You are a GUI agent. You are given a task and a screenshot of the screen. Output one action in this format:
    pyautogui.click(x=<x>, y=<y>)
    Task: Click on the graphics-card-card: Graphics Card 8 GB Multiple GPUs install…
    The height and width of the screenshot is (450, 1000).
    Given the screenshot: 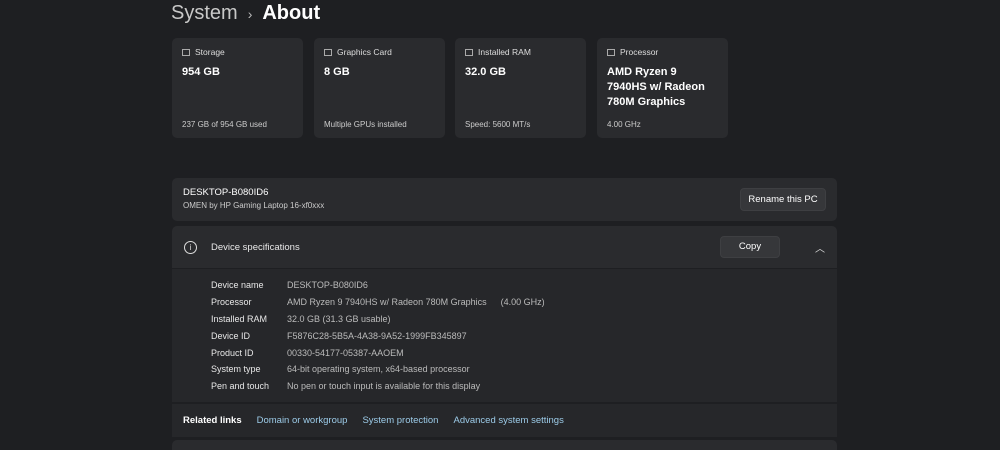 What is the action you would take?
    pyautogui.click(x=379, y=88)
    